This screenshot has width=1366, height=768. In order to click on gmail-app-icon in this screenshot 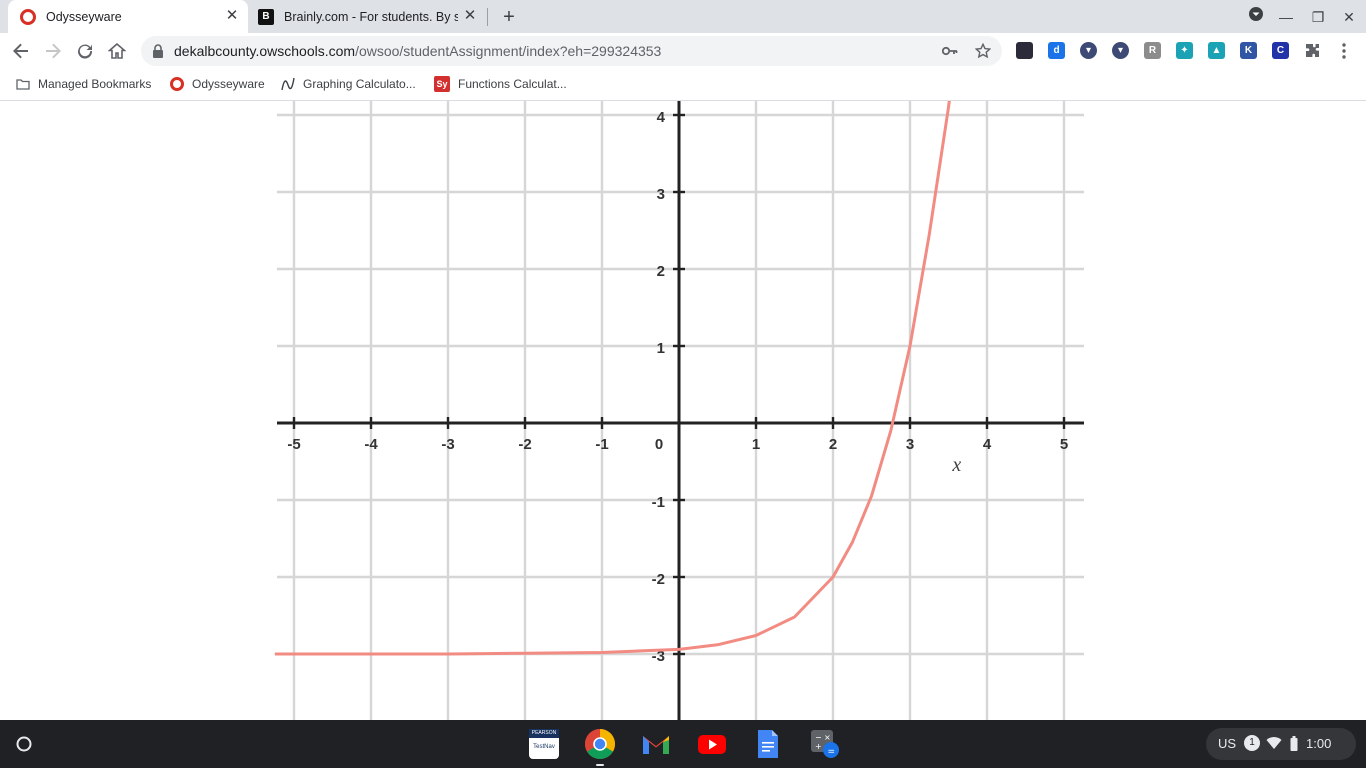, I will do `click(656, 744)`.